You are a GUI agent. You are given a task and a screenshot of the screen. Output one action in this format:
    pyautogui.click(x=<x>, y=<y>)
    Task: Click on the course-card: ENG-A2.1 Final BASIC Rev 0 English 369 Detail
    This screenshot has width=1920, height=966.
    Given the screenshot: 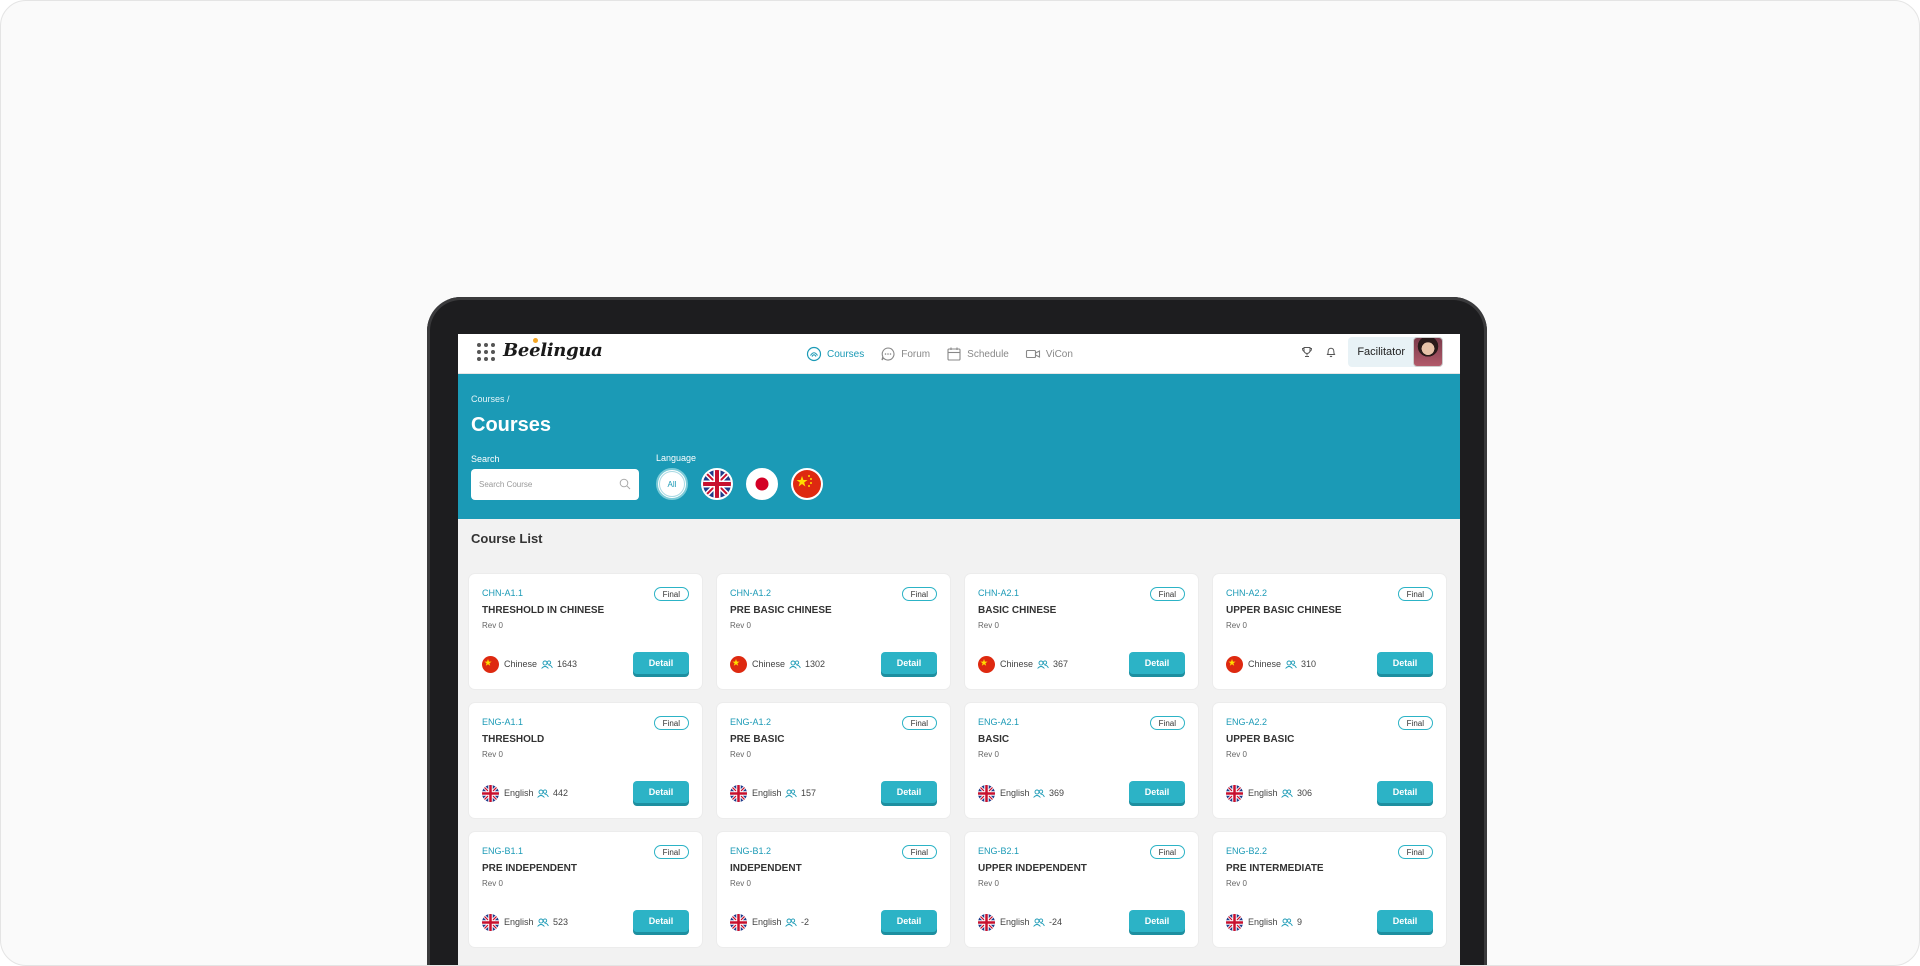 What is the action you would take?
    pyautogui.click(x=1081, y=760)
    